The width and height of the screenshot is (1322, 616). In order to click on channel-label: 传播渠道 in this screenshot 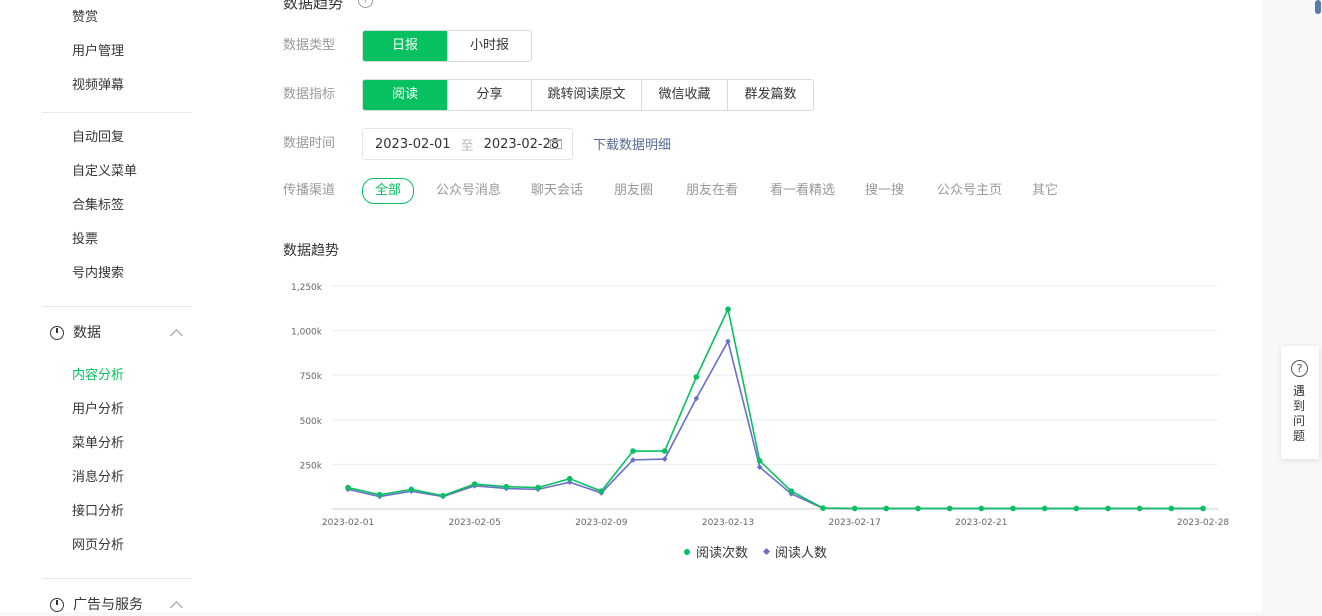, I will do `click(309, 190)`.